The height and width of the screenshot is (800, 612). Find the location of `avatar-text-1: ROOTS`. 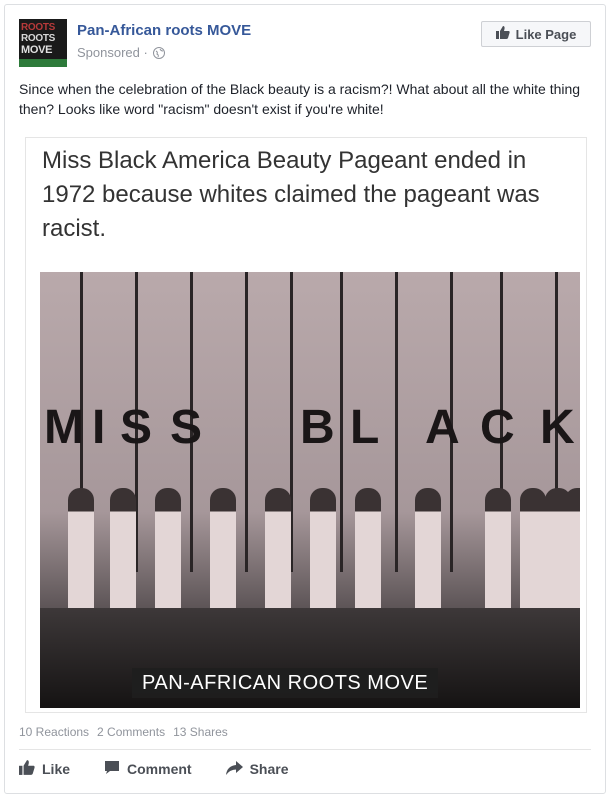

avatar-text-1: ROOTS is located at coordinates (38, 27).